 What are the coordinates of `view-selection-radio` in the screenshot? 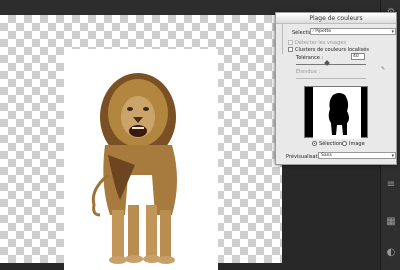 It's located at (314, 143).